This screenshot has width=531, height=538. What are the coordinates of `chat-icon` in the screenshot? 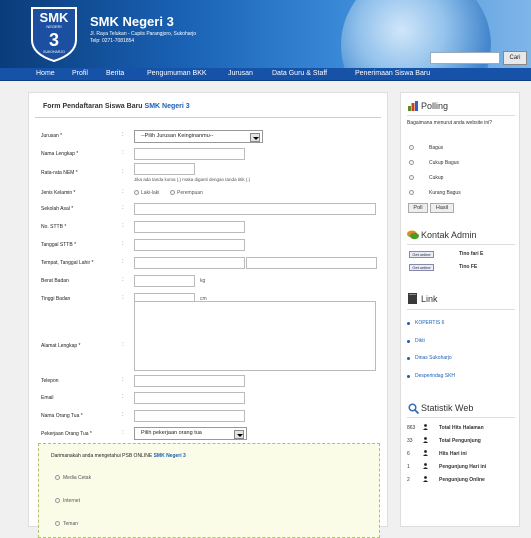 It's located at (413, 235).